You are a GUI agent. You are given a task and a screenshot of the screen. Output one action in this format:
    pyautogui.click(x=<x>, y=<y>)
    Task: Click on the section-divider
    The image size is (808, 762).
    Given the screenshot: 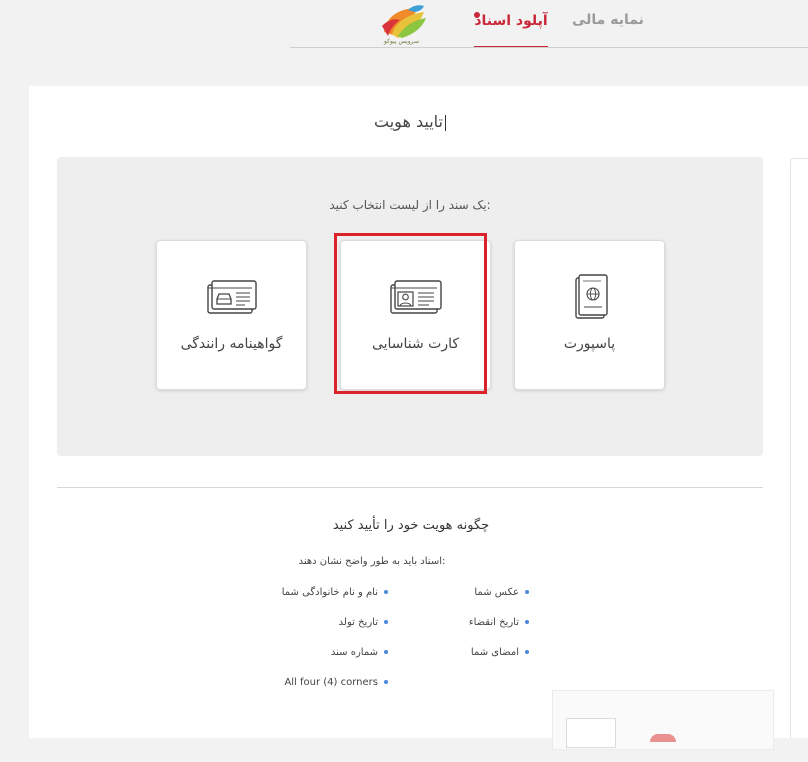 What is the action you would take?
    pyautogui.click(x=410, y=487)
    